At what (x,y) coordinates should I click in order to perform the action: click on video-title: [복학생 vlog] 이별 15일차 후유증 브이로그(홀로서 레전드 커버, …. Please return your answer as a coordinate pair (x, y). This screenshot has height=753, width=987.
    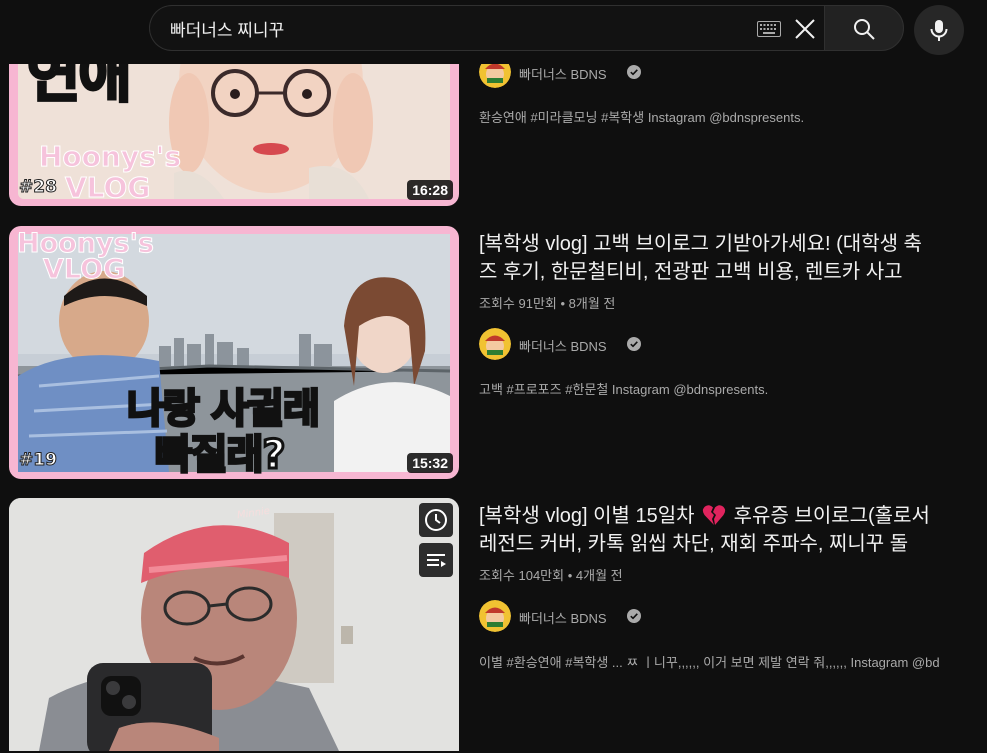
    Looking at the image, I should click on (733, 530).